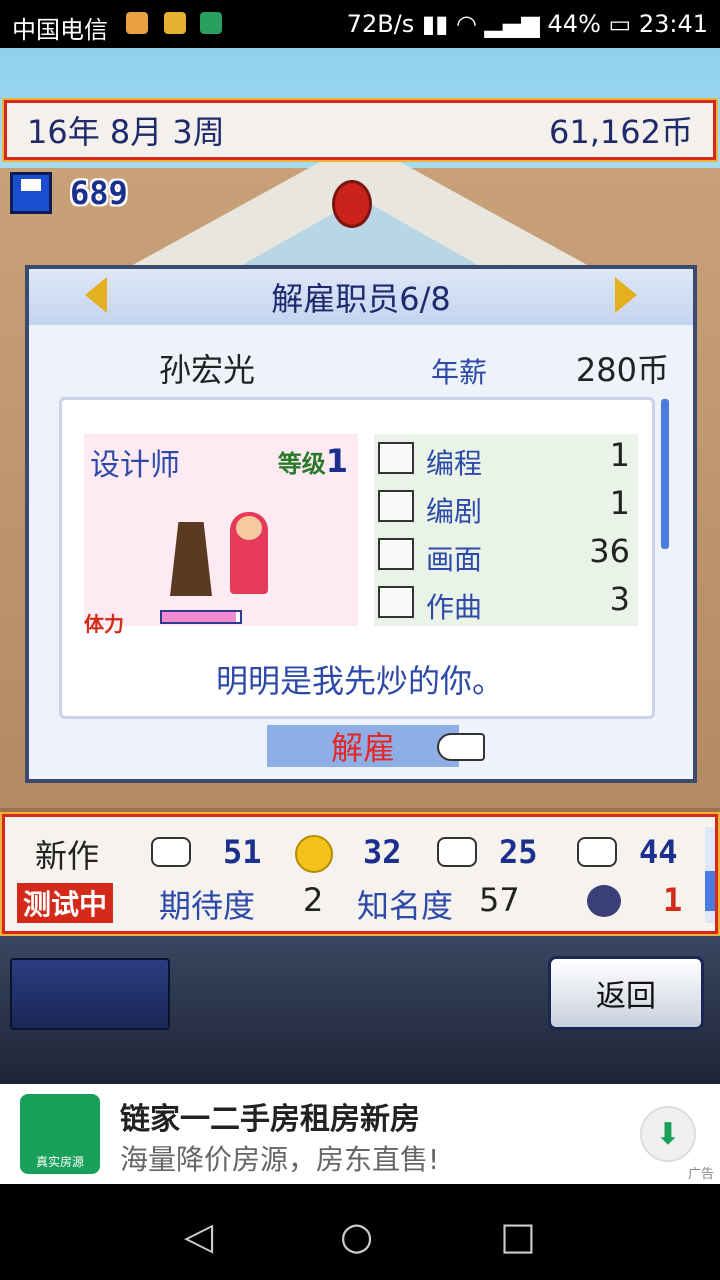  Describe the element at coordinates (518, 1236) in the screenshot. I see `recents-nav-icon: □` at that location.